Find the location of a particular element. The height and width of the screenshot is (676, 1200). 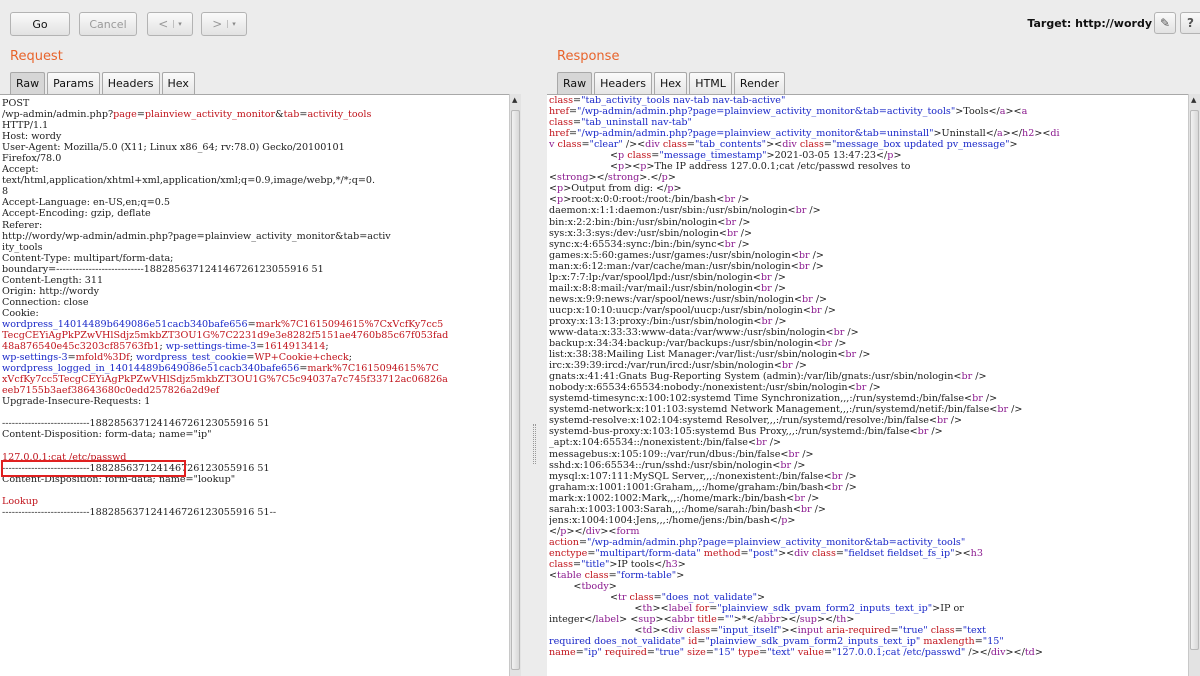

request-scroll-thumb is located at coordinates (515, 390).